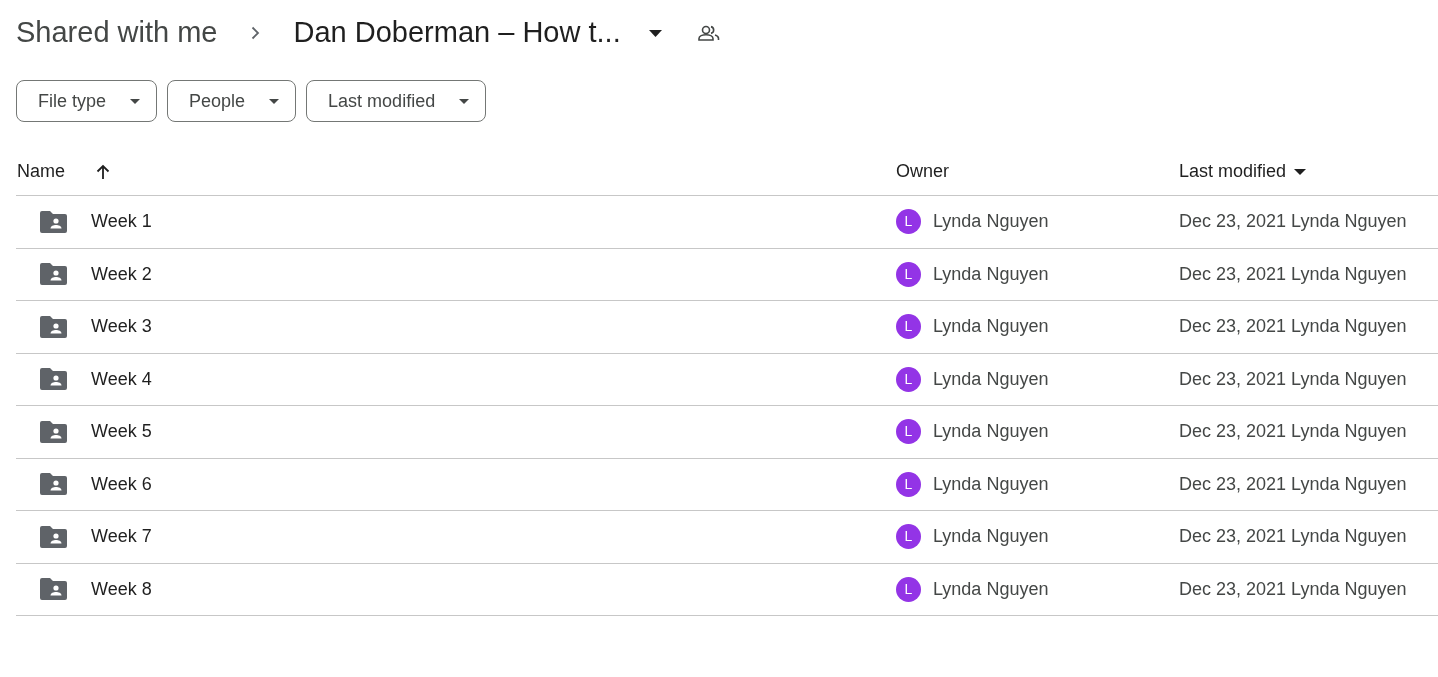 Image resolution: width=1438 pixels, height=677 pixels. What do you see at coordinates (727, 222) in the screenshot?
I see `file-row: Week 1 L Lynda Nguyen Dec 23, 2021 Lynda Nguyen` at bounding box center [727, 222].